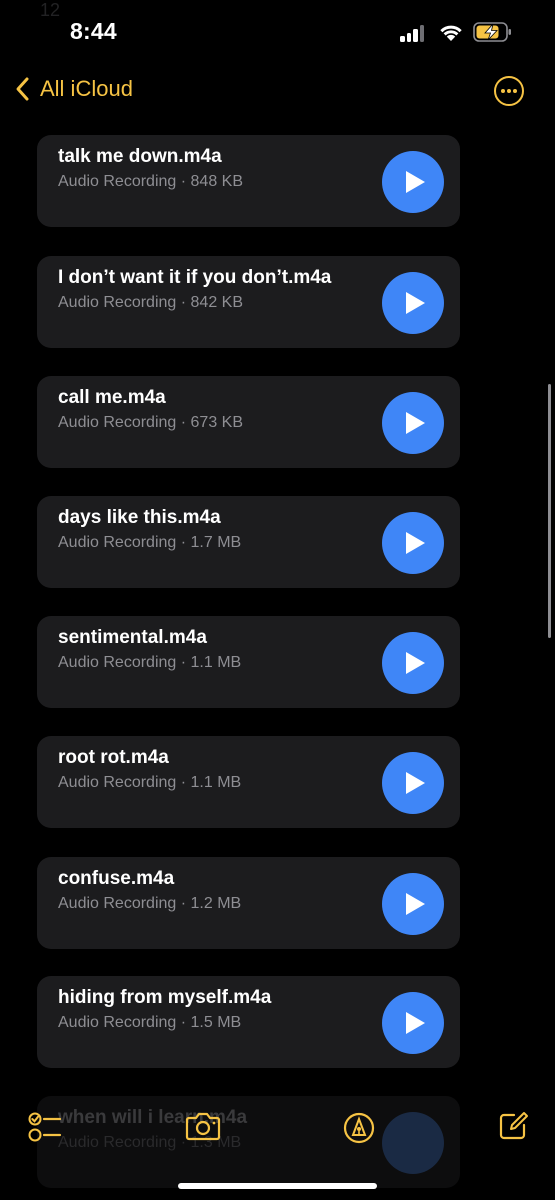  Describe the element at coordinates (509, 91) in the screenshot. I see `more-options-button` at that location.